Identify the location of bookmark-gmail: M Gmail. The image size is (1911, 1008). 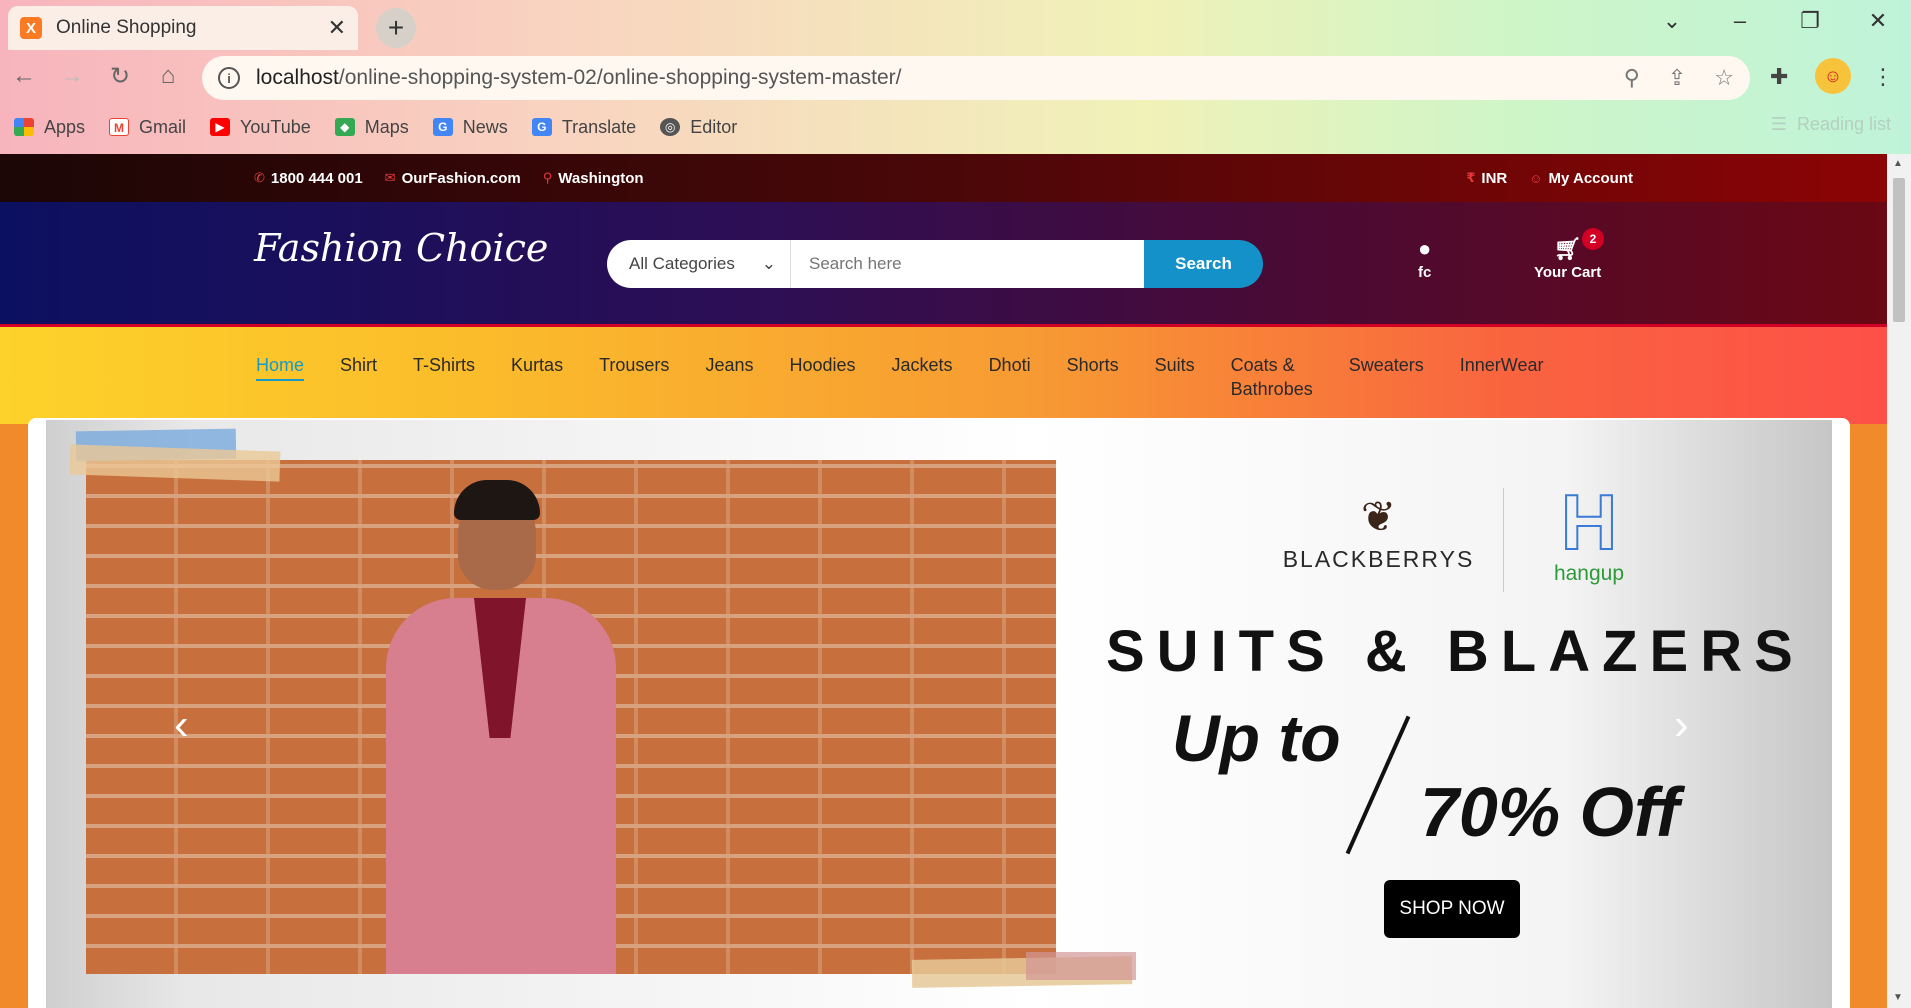
(147, 127).